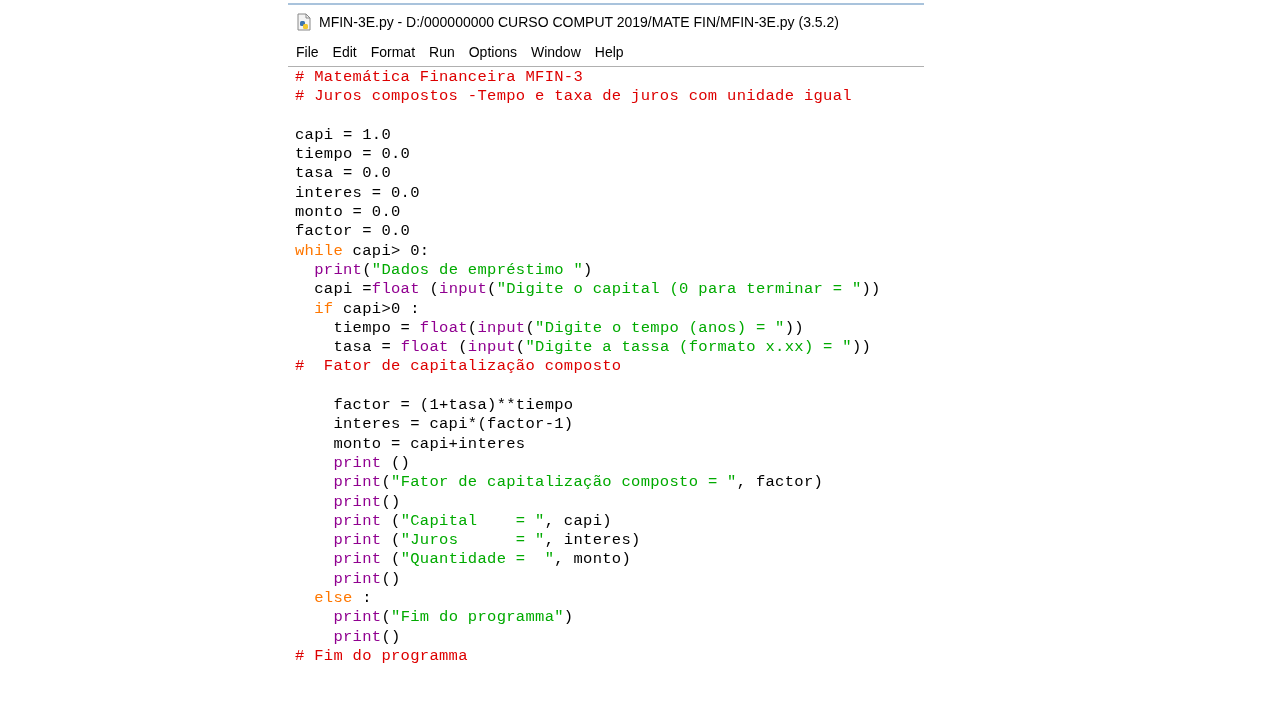 This screenshot has width=1280, height=720. I want to click on code-line: factor = (1+tasa)**tiempo, so click(453, 406).